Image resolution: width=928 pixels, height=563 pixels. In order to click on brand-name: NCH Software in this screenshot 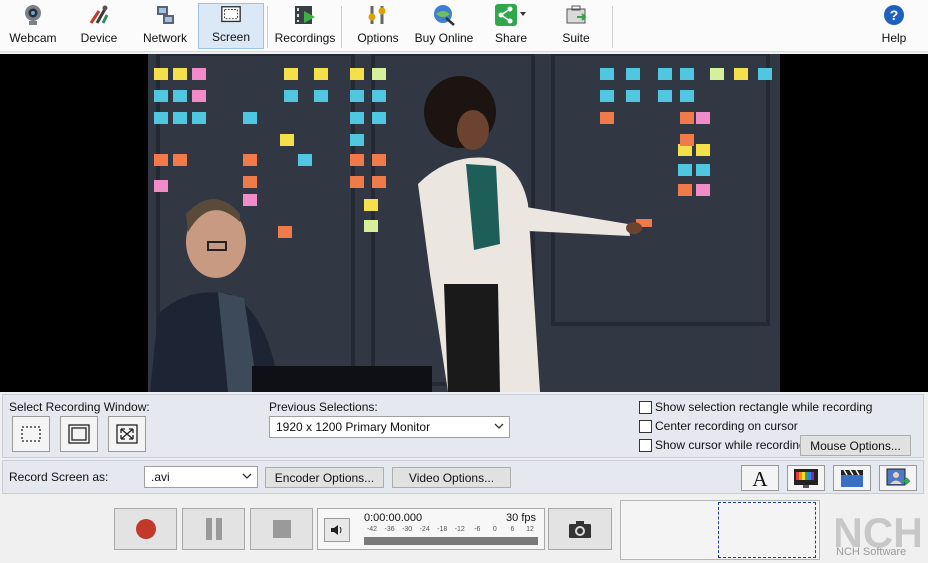, I will do `click(871, 552)`.